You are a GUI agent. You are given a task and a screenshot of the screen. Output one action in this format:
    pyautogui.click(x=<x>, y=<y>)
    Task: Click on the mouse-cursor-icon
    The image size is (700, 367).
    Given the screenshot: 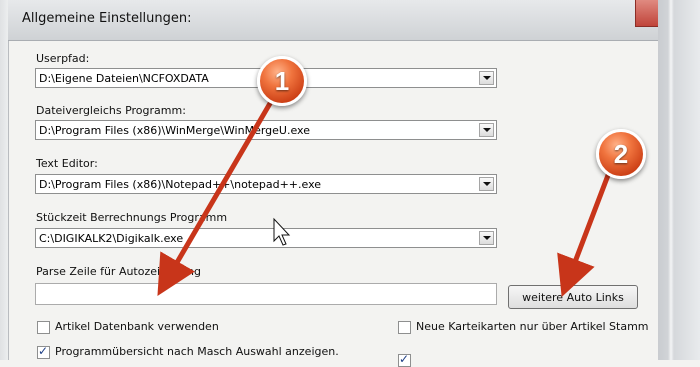 What is the action you would take?
    pyautogui.click(x=282, y=231)
    